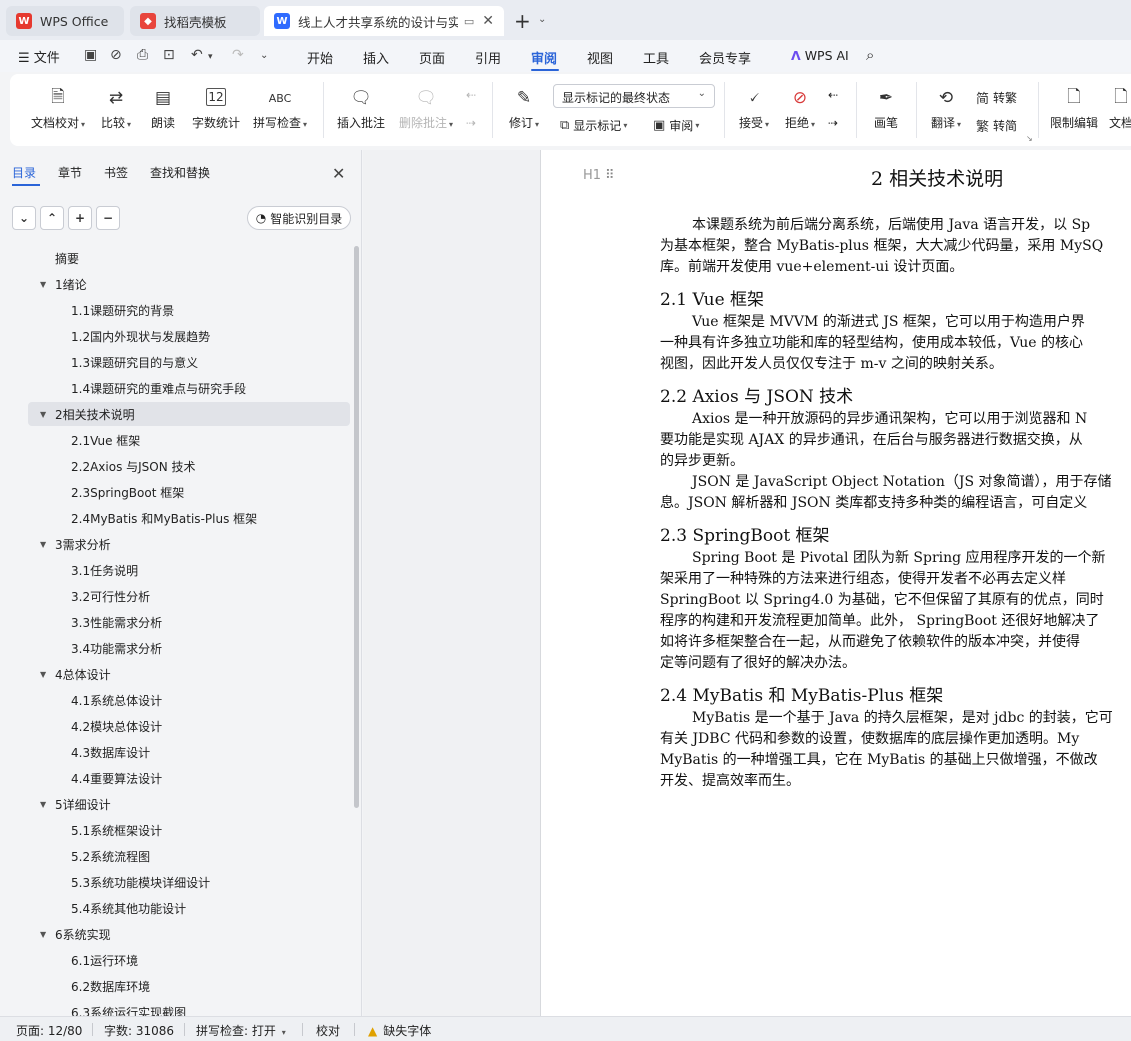  I want to click on doc-check-button: 🗎 文档校对 ▾, so click(58, 110).